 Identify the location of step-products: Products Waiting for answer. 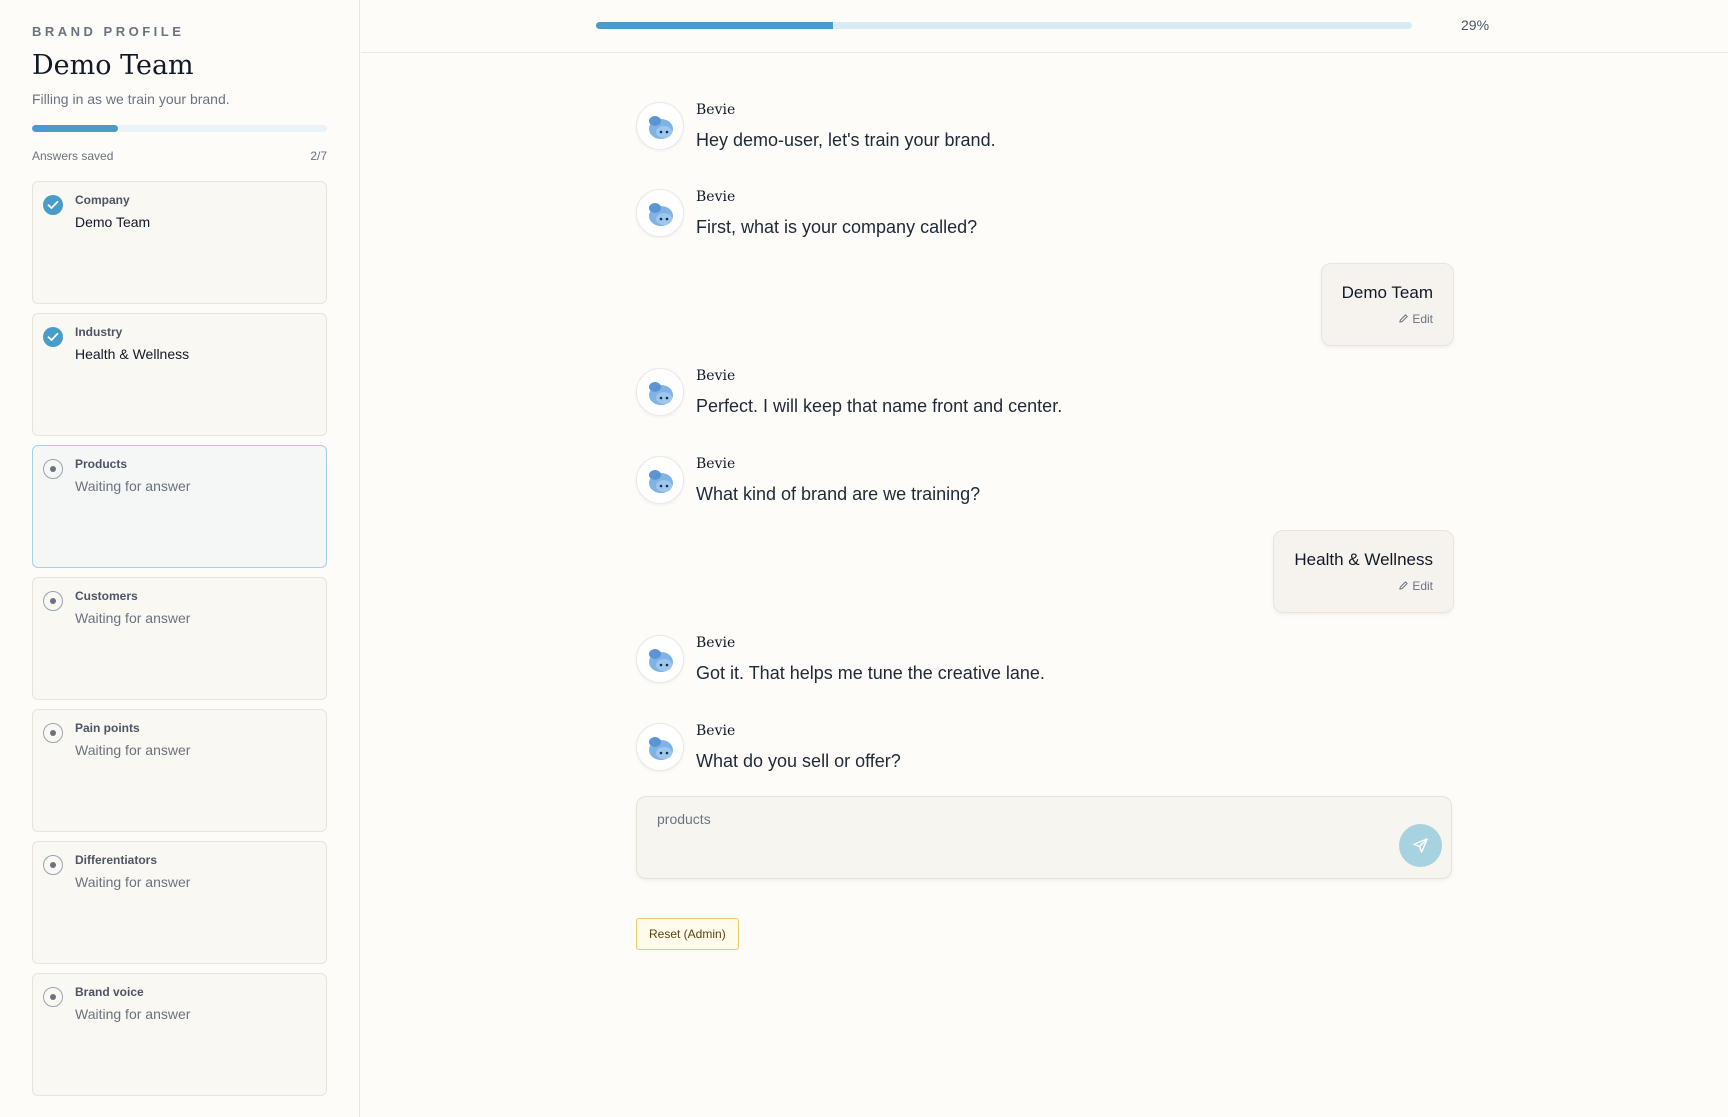
(179, 506).